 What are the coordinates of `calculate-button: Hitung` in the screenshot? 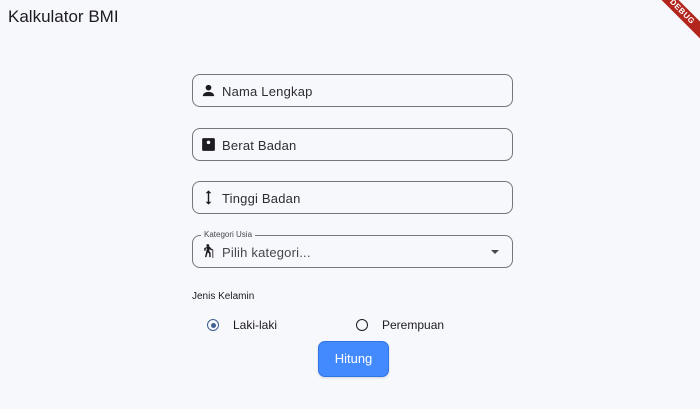 It's located at (353, 359).